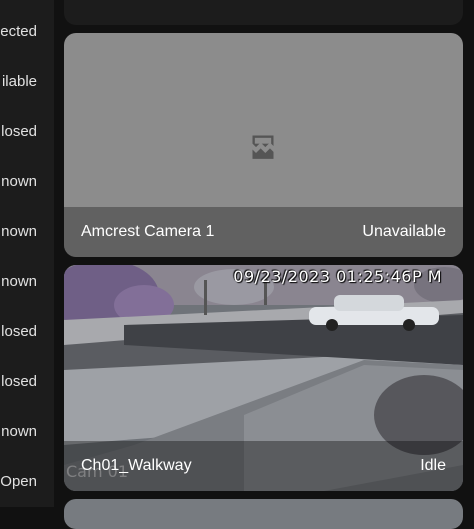 This screenshot has width=474, height=529. Describe the element at coordinates (18, 32) in the screenshot. I see `entity-state: ected` at that location.